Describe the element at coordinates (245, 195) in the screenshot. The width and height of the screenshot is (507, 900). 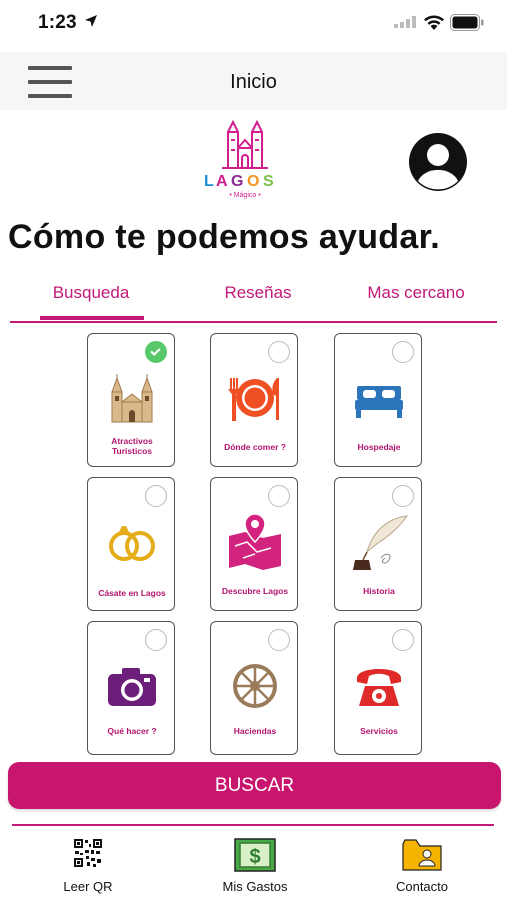
I see `svg-text: • Mágico •` at that location.